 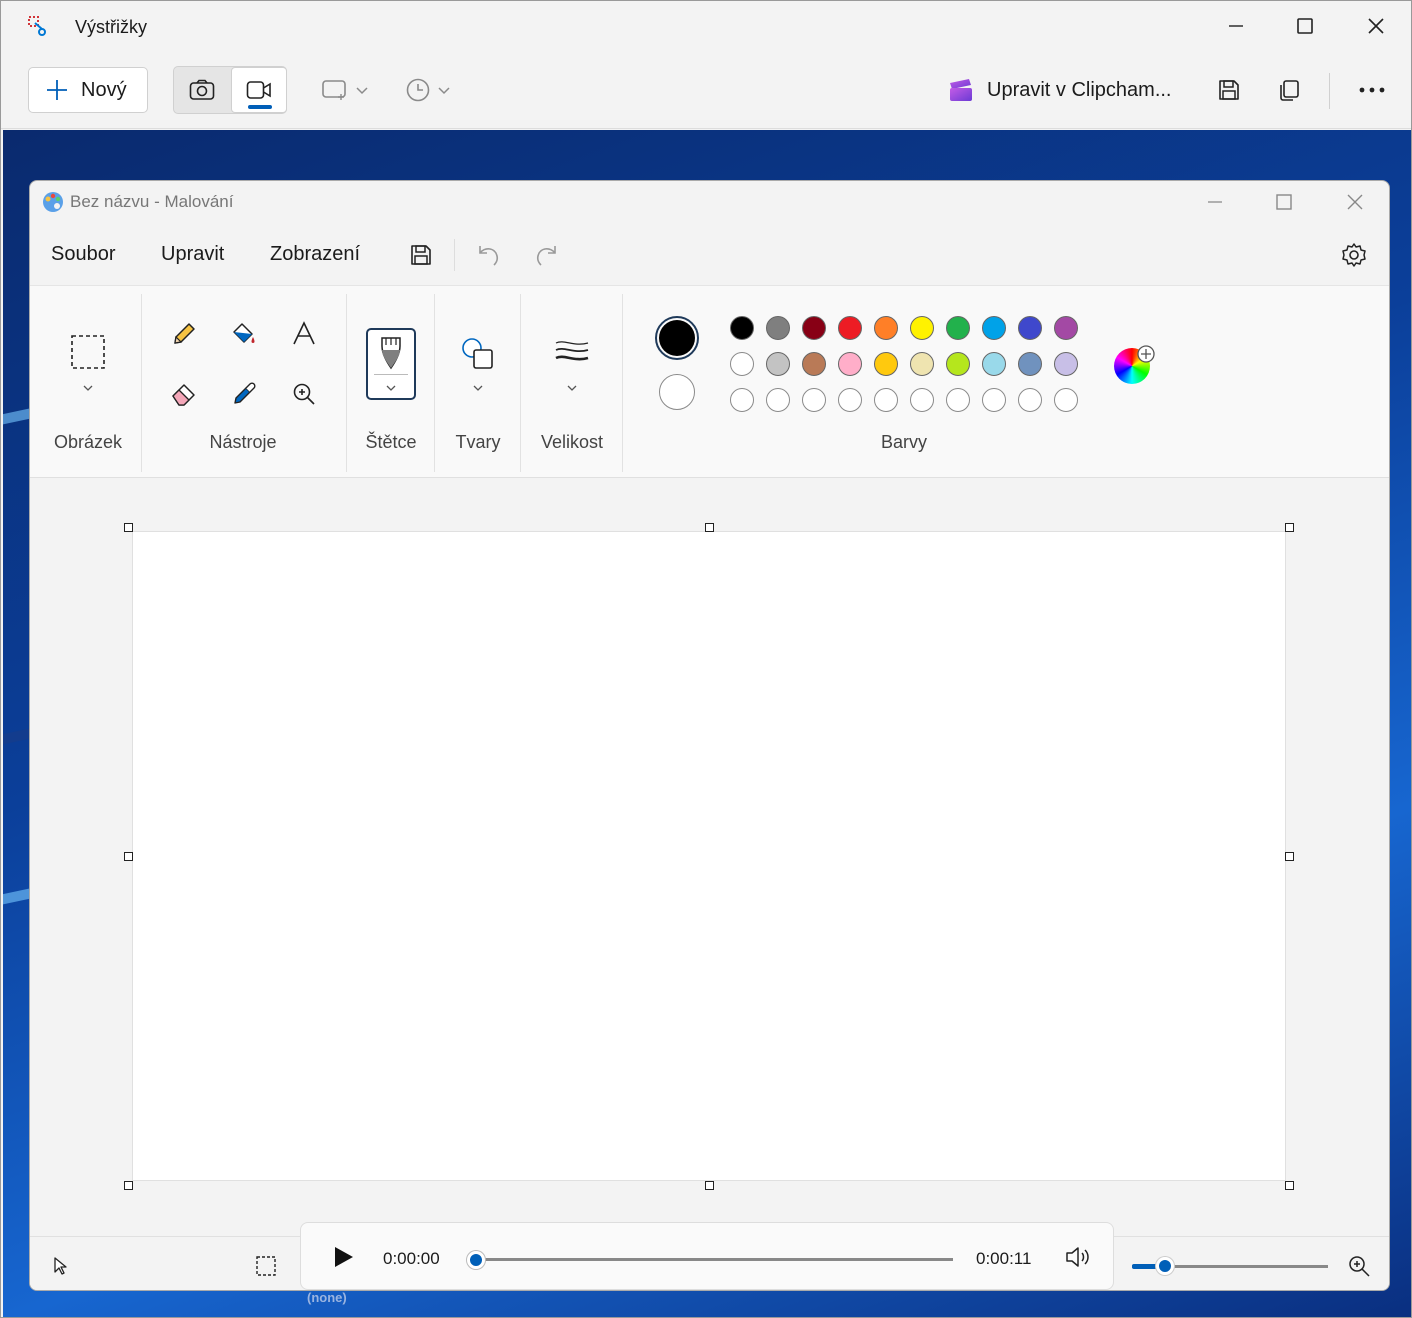 I want to click on paint-menubar: Soubor Upravit Zobrazení, so click(x=709, y=255).